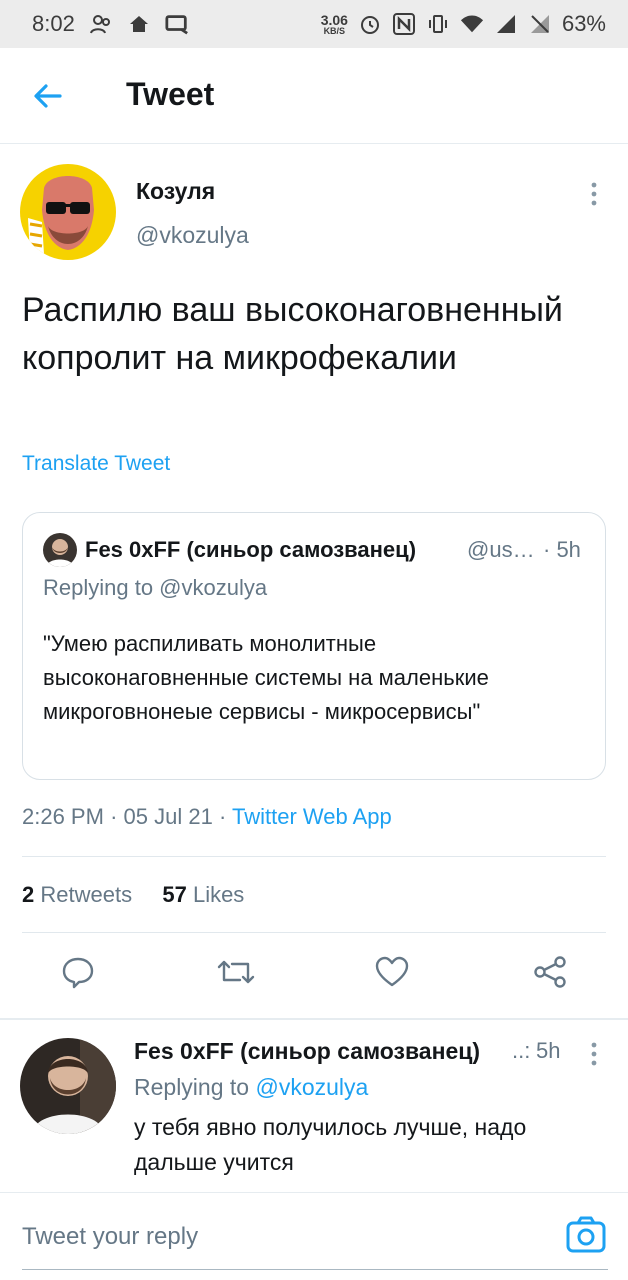 The image size is (628, 1280). What do you see at coordinates (168, 816) in the screenshot?
I see `tweet-date: 05 Jul 21` at bounding box center [168, 816].